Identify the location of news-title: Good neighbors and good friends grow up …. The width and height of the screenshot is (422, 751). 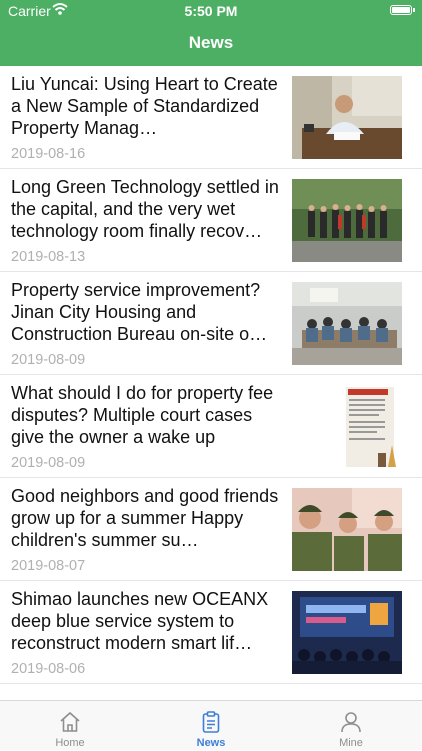
(145, 518).